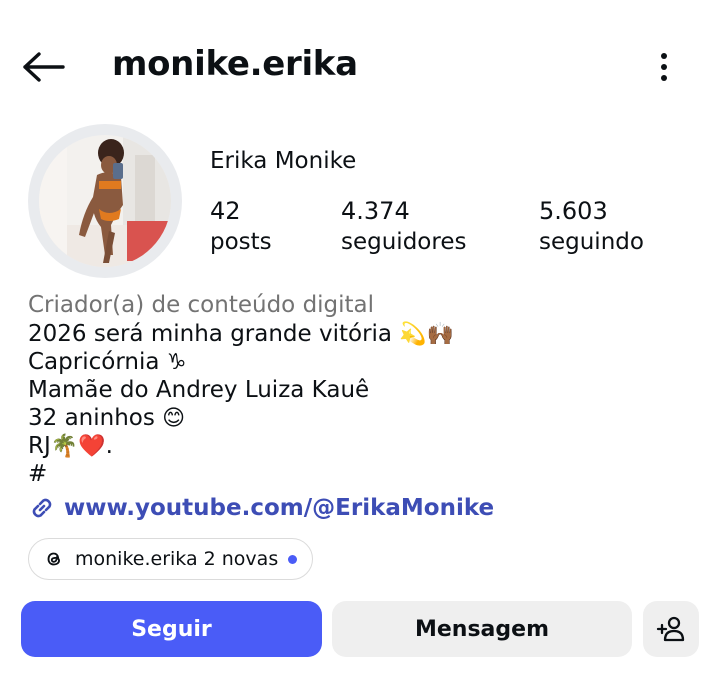 This screenshot has height=685, width=720. I want to click on capricorn-icon: ♑, so click(176, 362).